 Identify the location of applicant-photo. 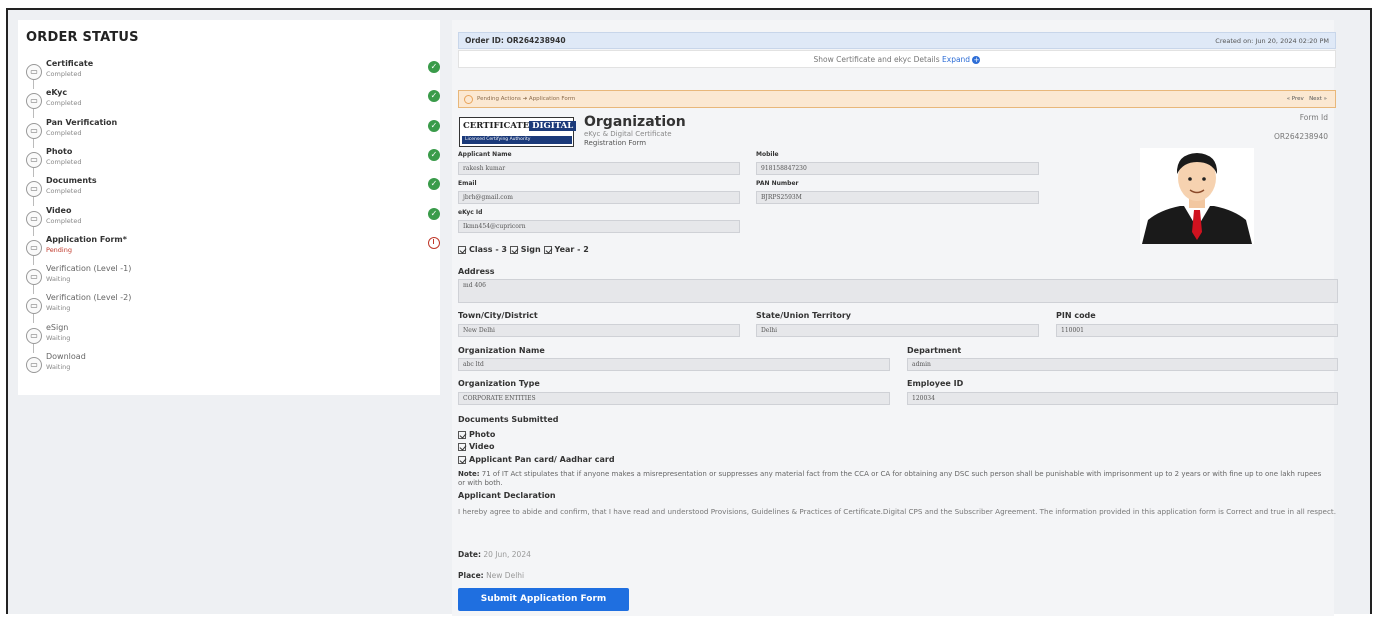
(1197, 196).